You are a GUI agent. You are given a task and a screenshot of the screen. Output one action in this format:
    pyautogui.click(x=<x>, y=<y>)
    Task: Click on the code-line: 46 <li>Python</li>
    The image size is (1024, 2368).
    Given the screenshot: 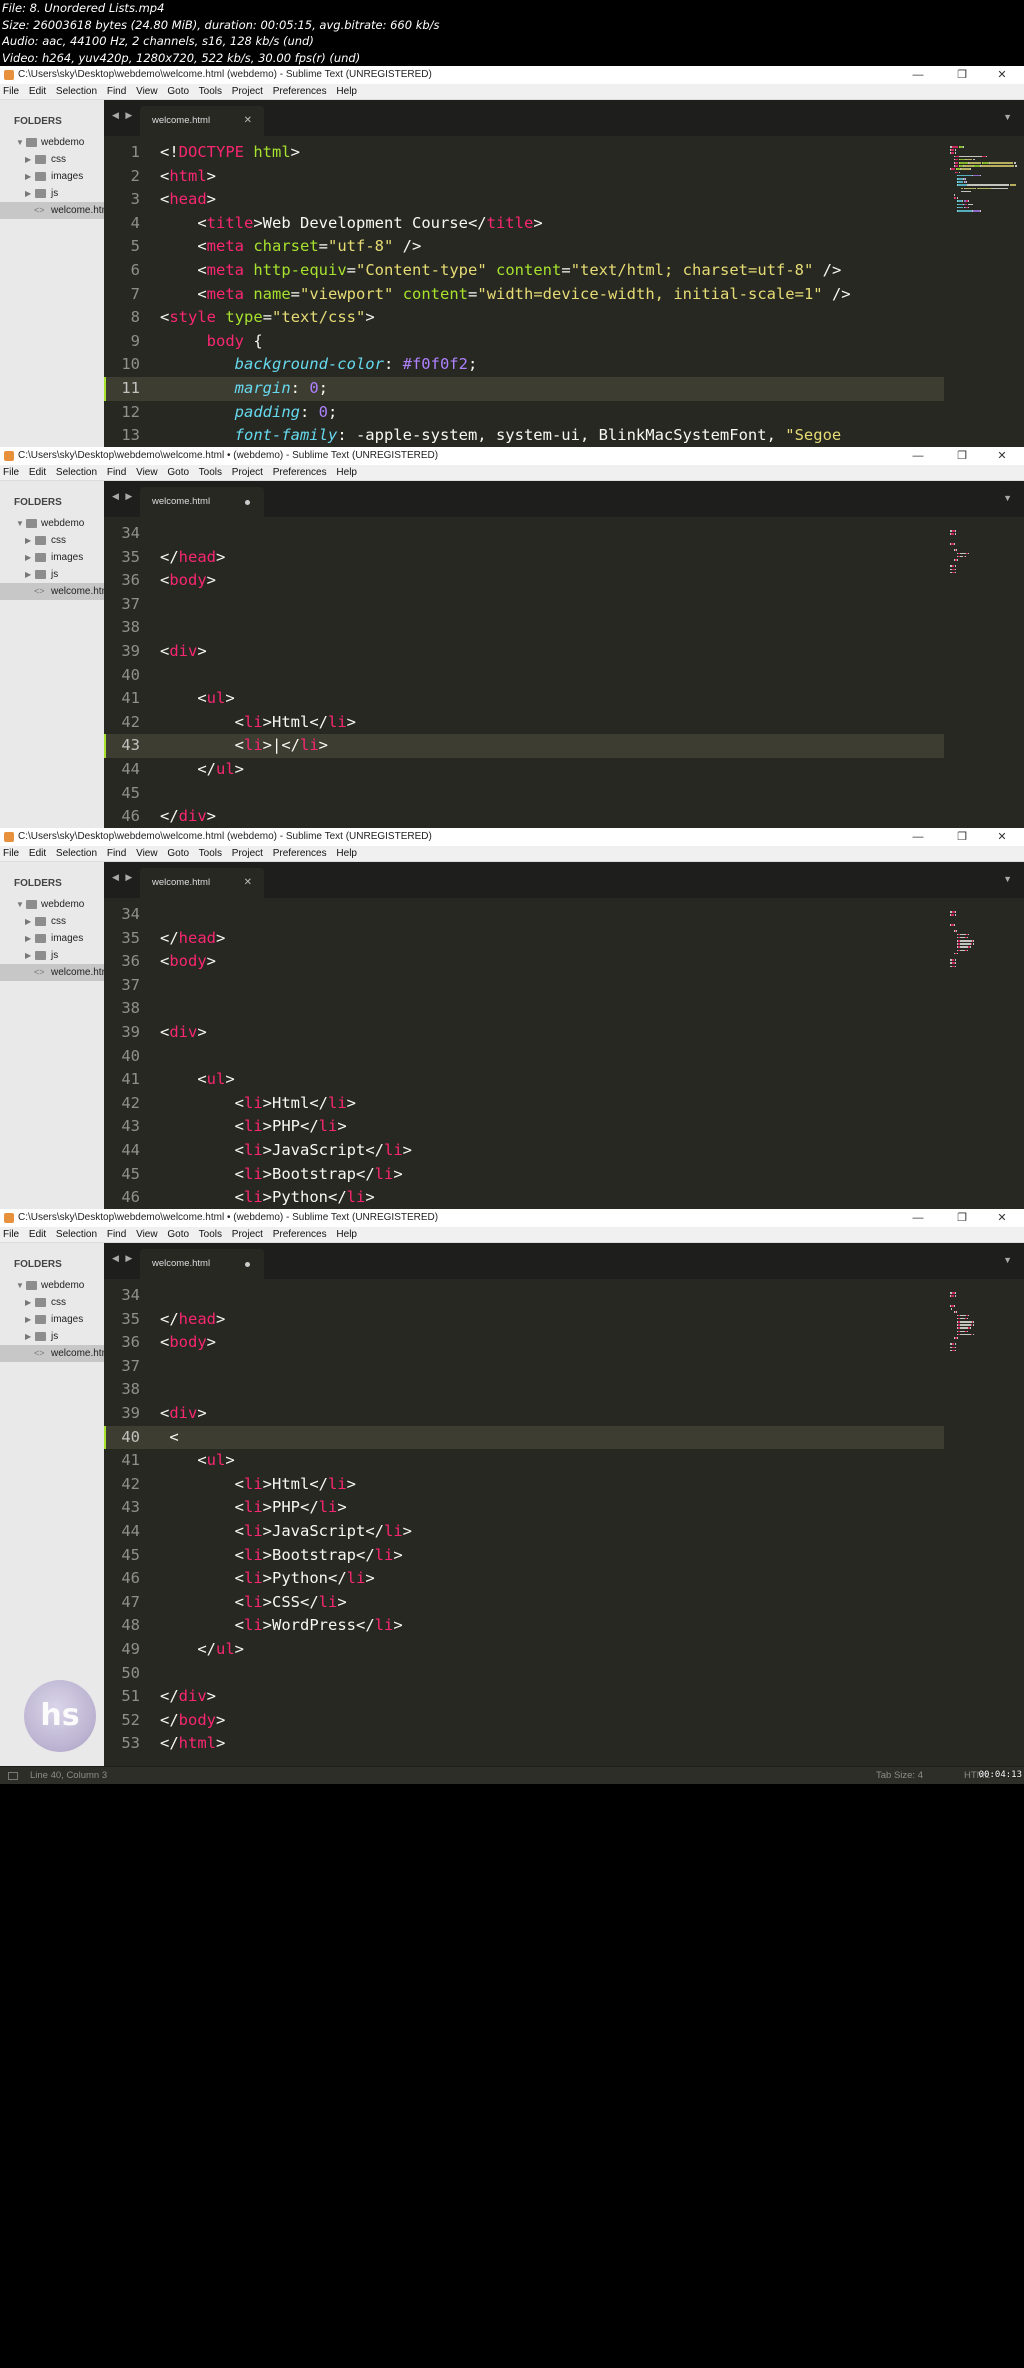 What is the action you would take?
    pyautogui.click(x=524, y=1579)
    